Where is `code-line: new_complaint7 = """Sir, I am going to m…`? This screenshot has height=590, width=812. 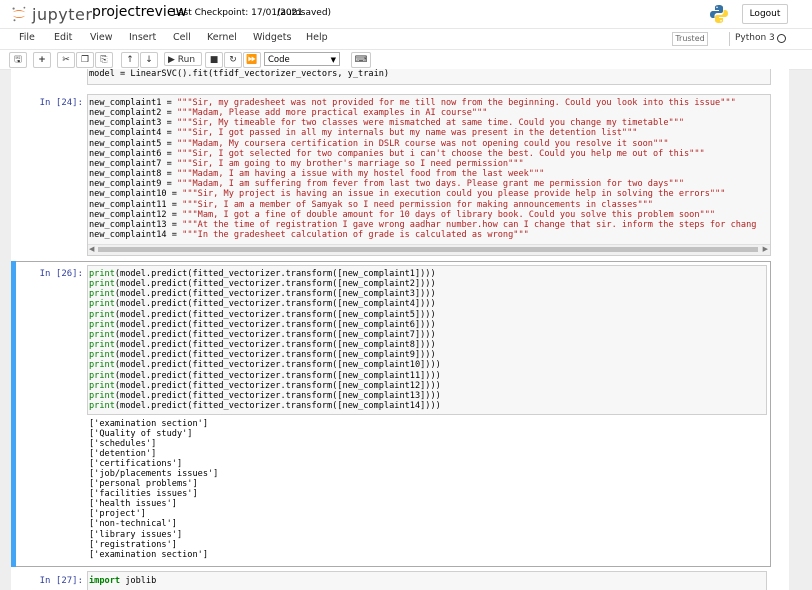 code-line: new_complaint7 = """Sir, I am going to m… is located at coordinates (422, 164).